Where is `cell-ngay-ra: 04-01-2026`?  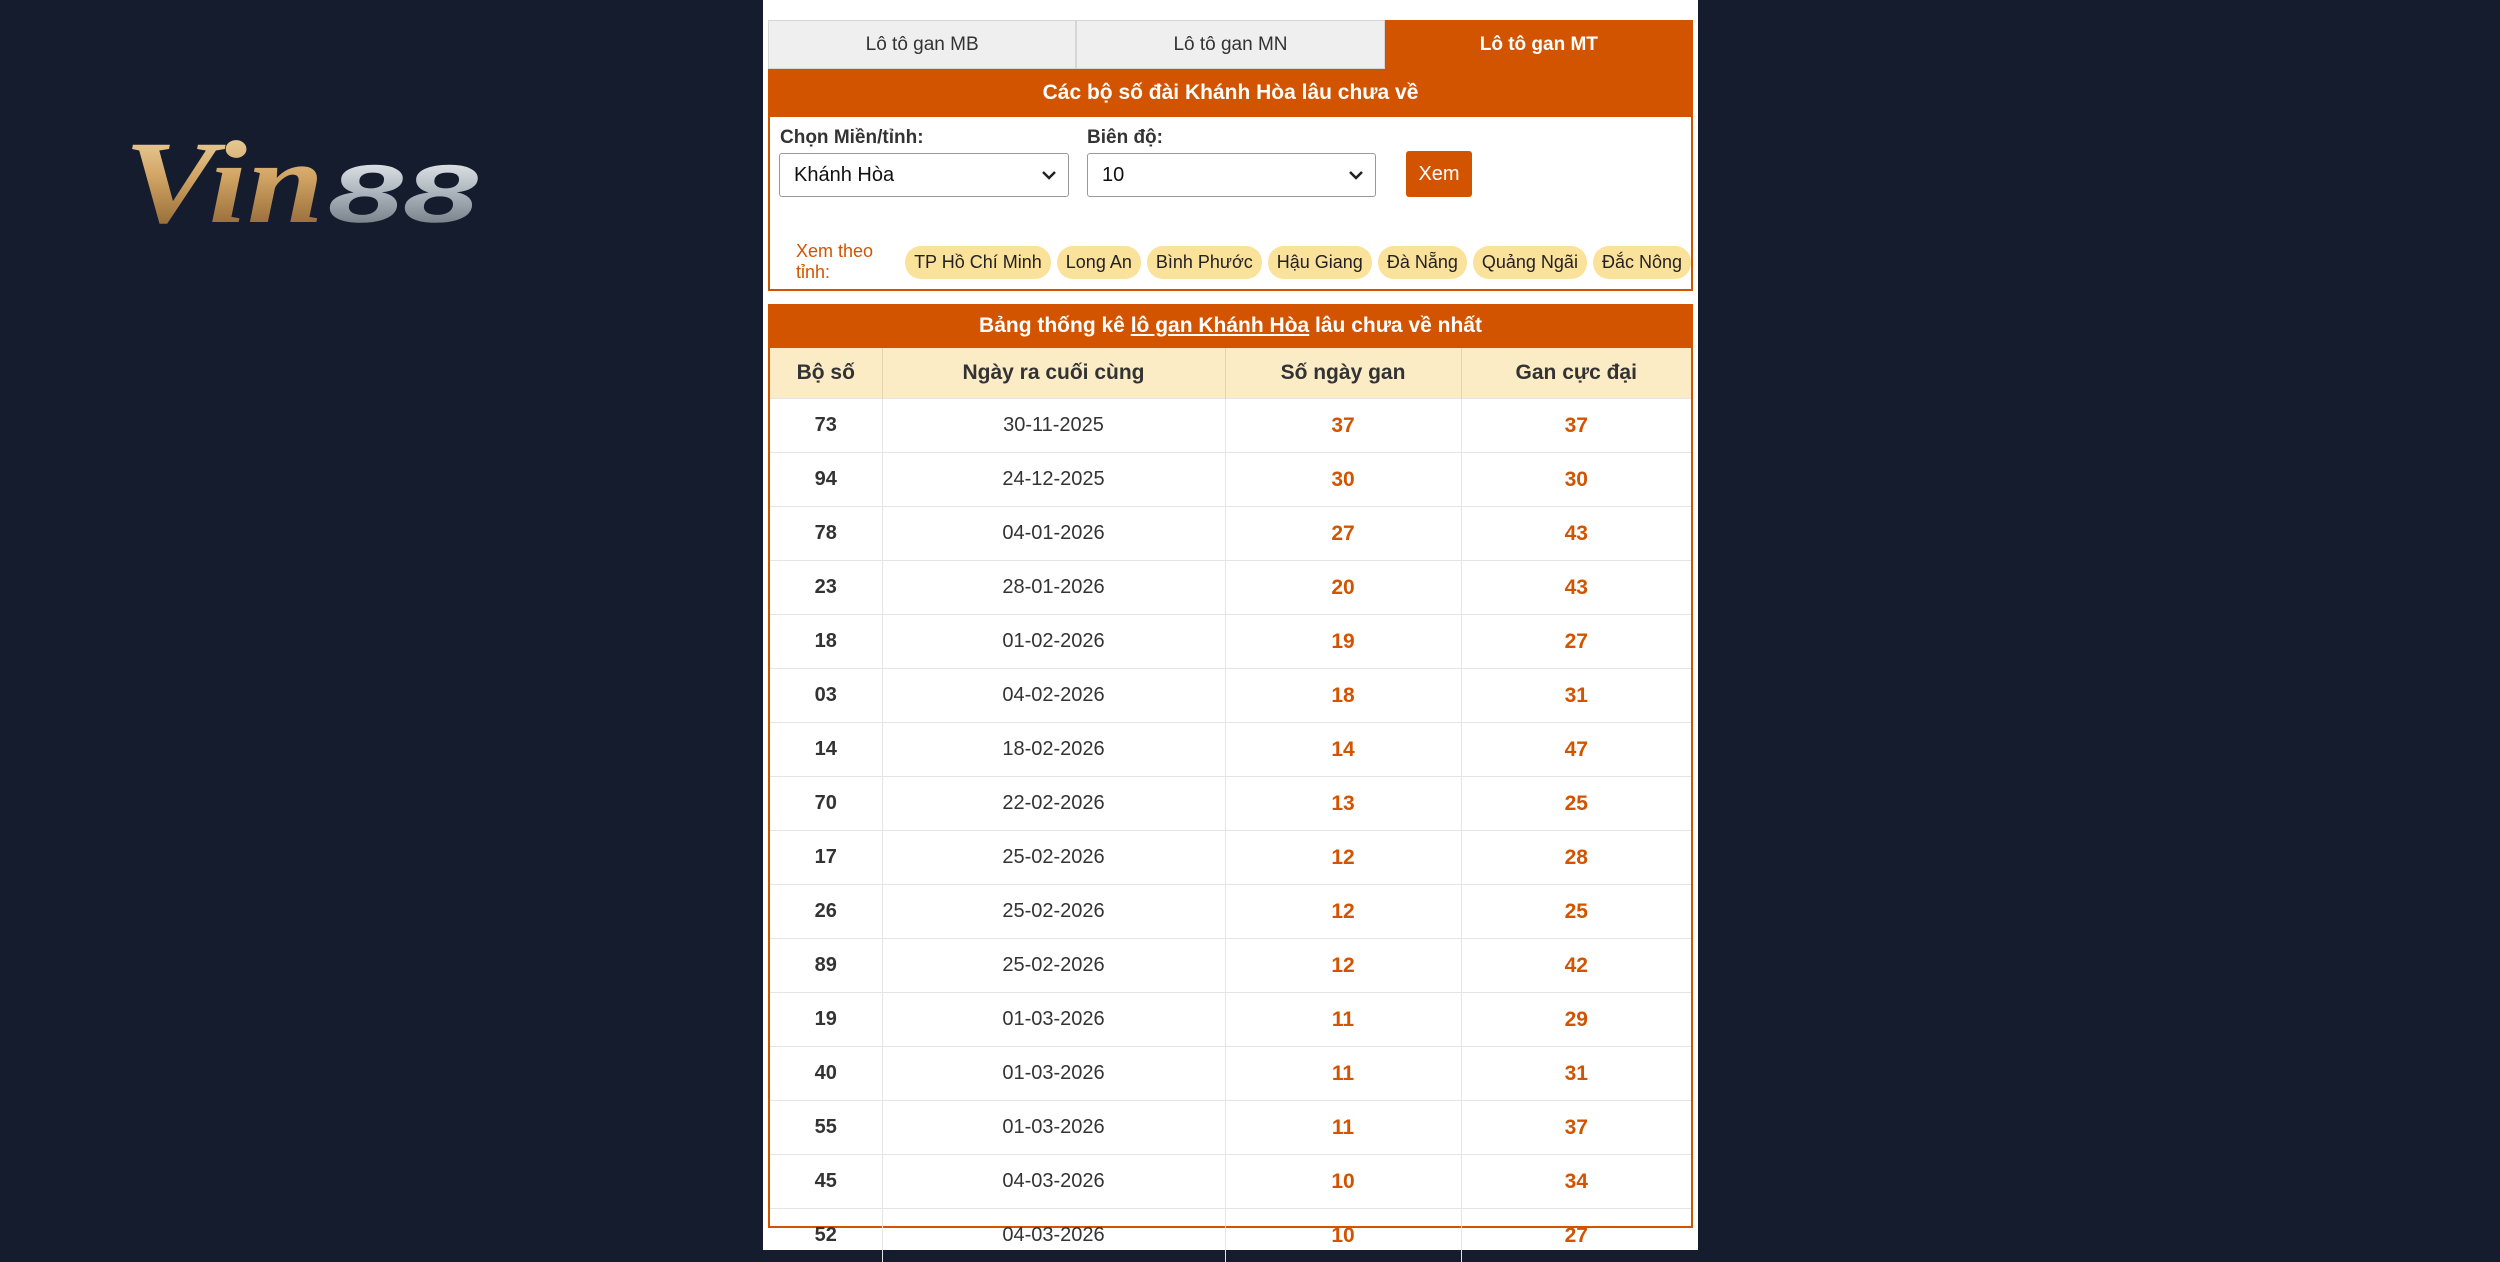 cell-ngay-ra: 04-01-2026 is located at coordinates (1053, 534).